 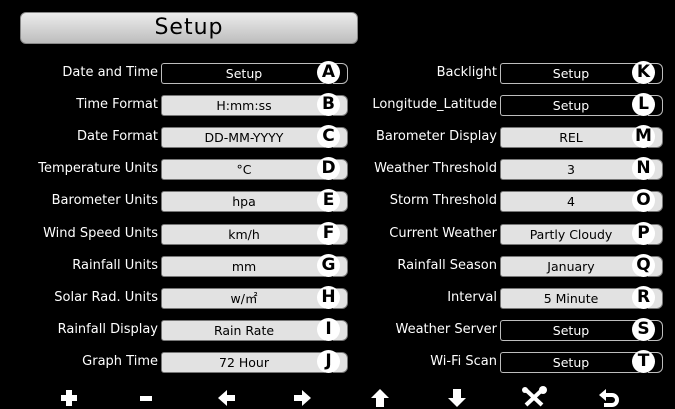 I want to click on plus-button, so click(x=69, y=397).